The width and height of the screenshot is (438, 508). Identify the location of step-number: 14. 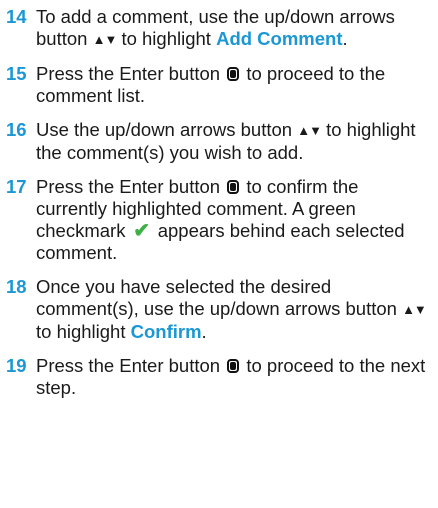
(16, 16).